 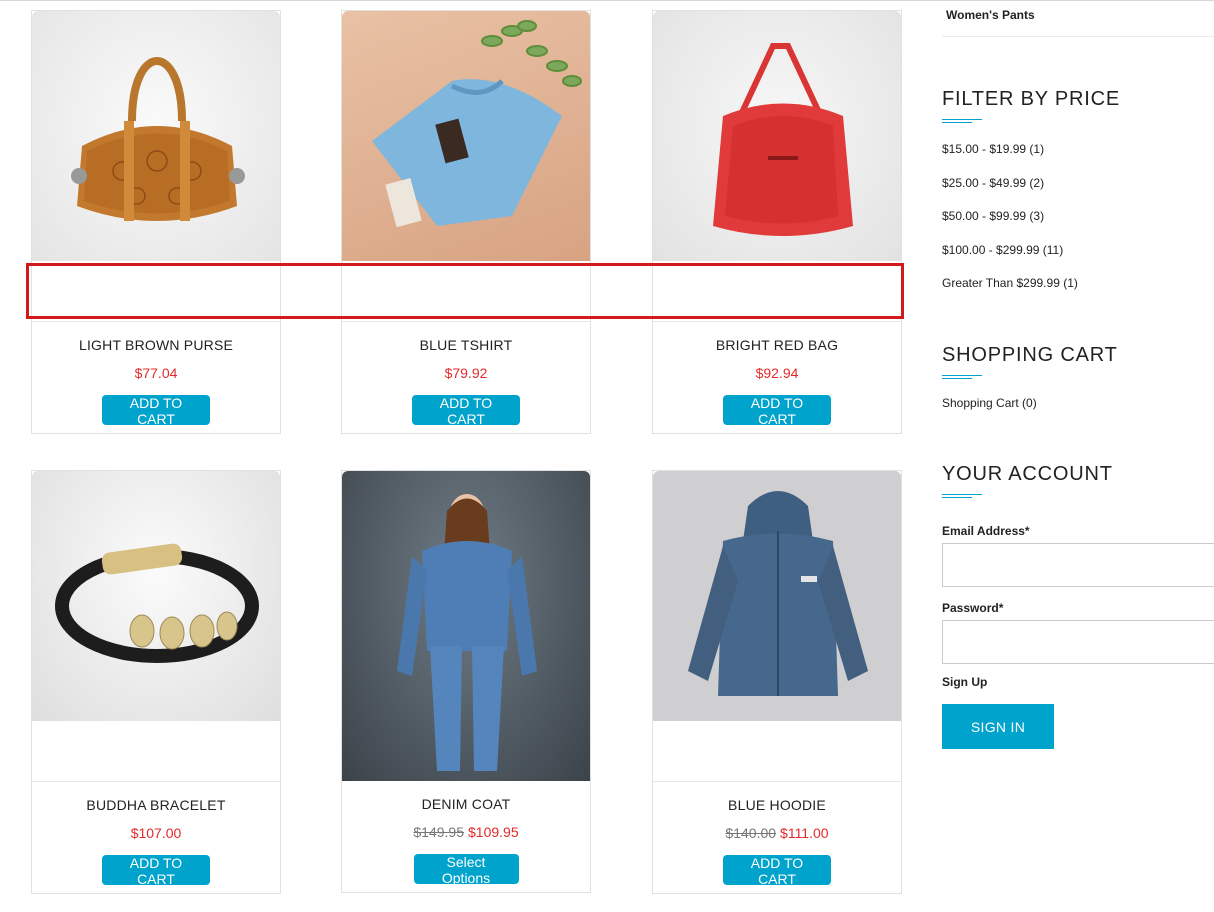 I want to click on password-label: Password*, so click(x=973, y=608).